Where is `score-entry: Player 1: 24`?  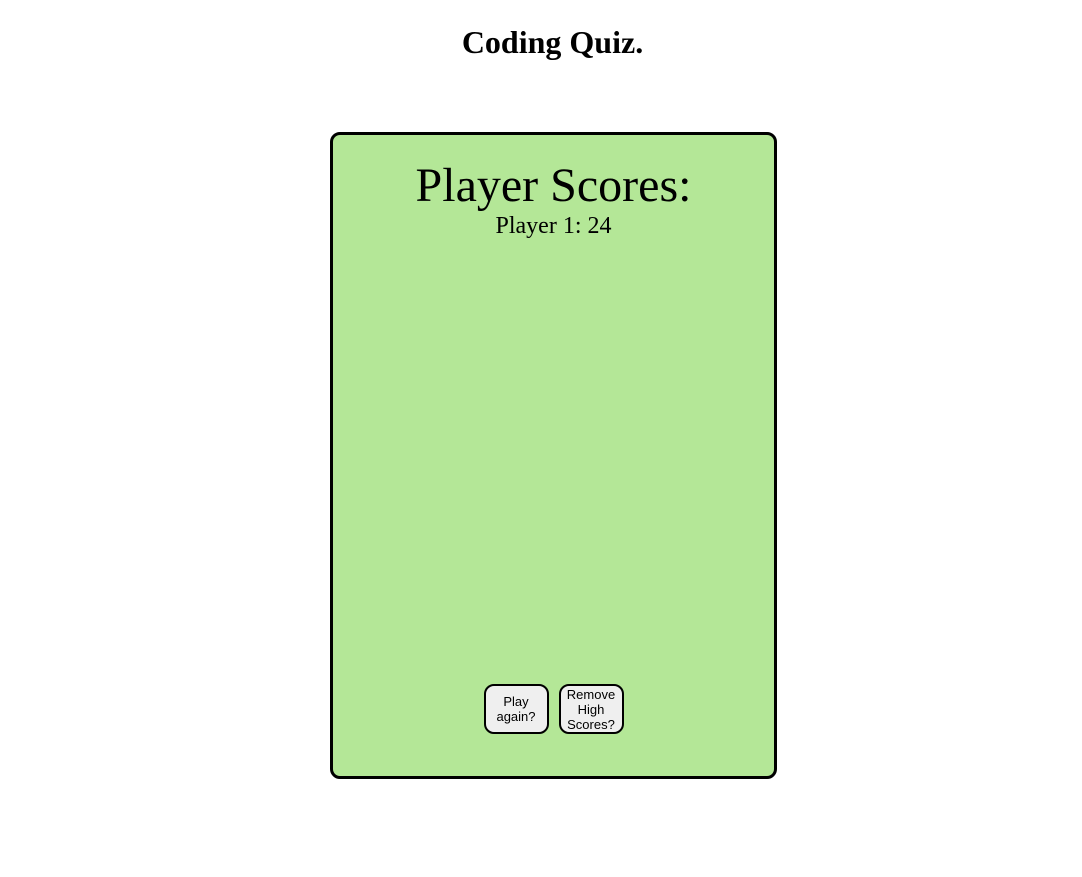 score-entry: Player 1: 24 is located at coordinates (553, 226).